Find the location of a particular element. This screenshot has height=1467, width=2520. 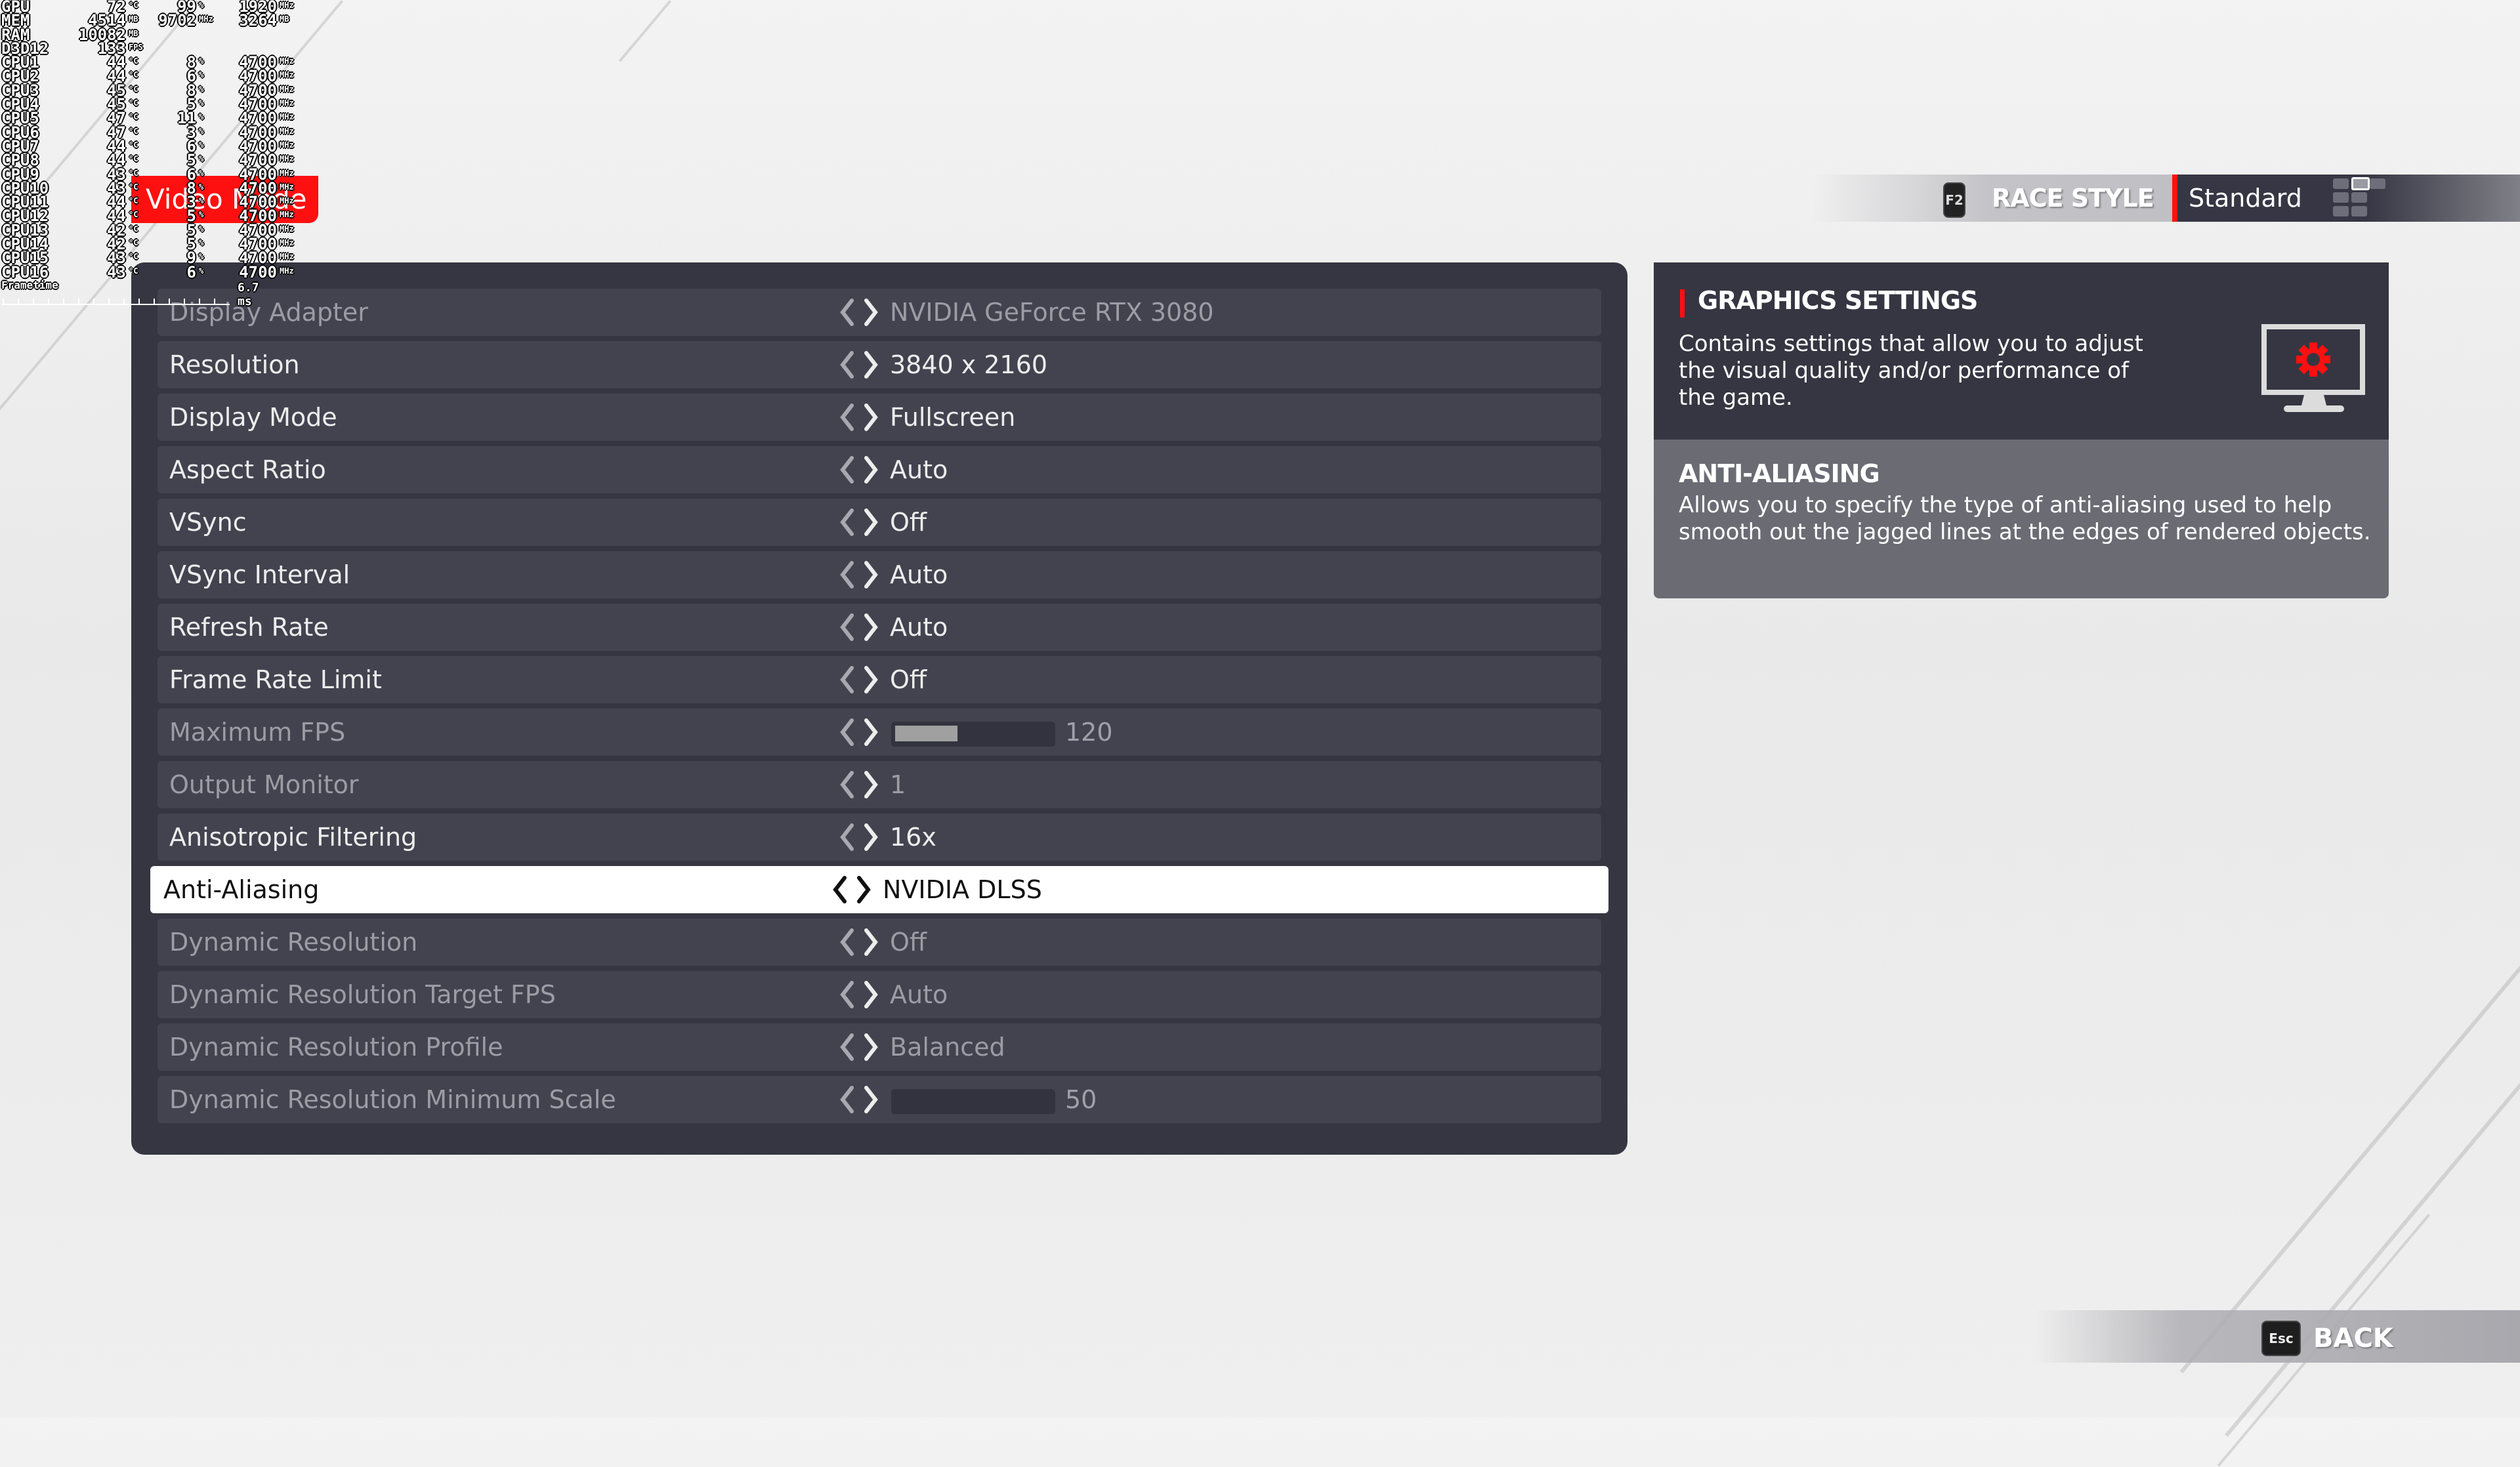

setting-row-vsync-interval: VSync Interval Auto is located at coordinates (879, 574).